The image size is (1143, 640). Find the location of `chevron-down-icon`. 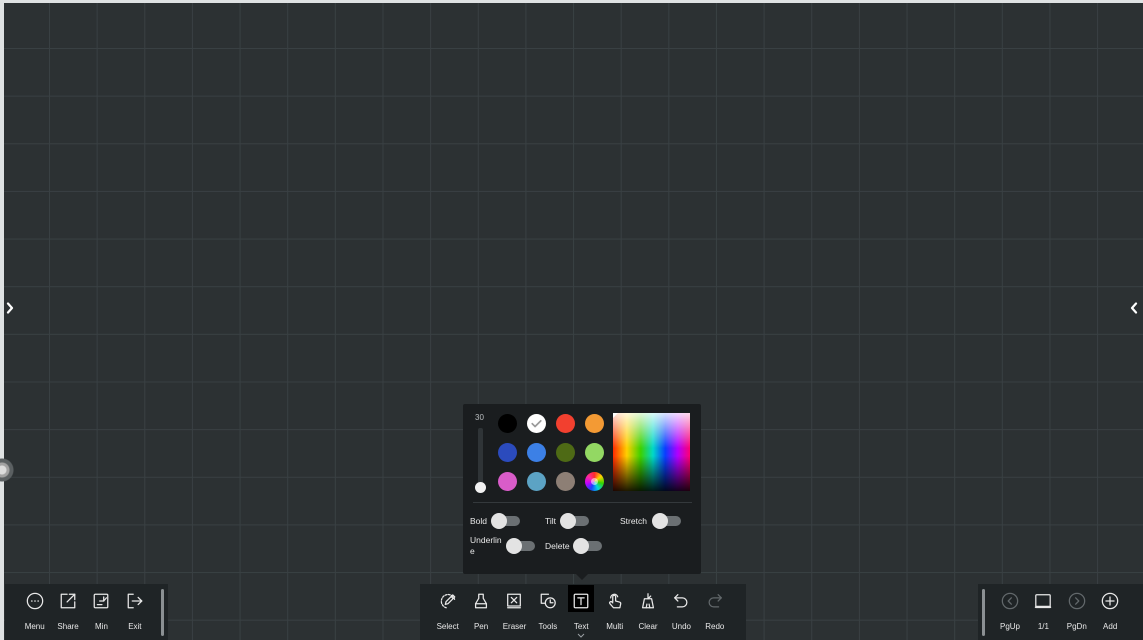

chevron-down-icon is located at coordinates (581, 635).